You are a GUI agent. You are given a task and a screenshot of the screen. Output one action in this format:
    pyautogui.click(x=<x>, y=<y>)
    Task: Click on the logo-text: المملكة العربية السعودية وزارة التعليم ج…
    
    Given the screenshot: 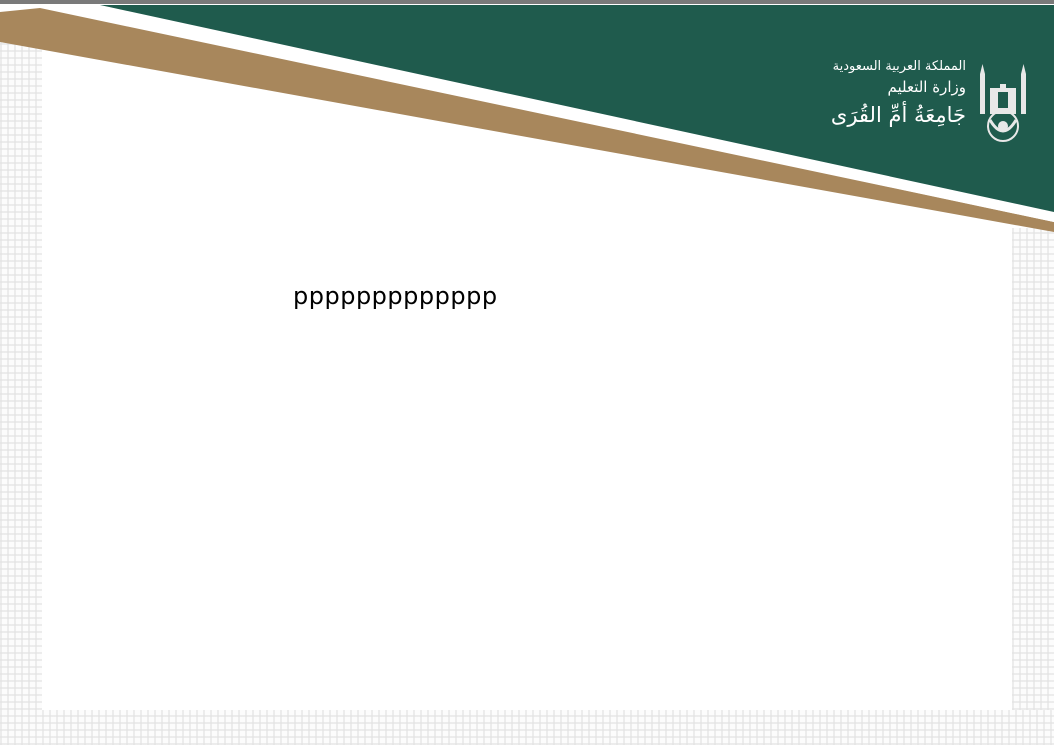 What is the action you would take?
    pyautogui.click(x=898, y=95)
    